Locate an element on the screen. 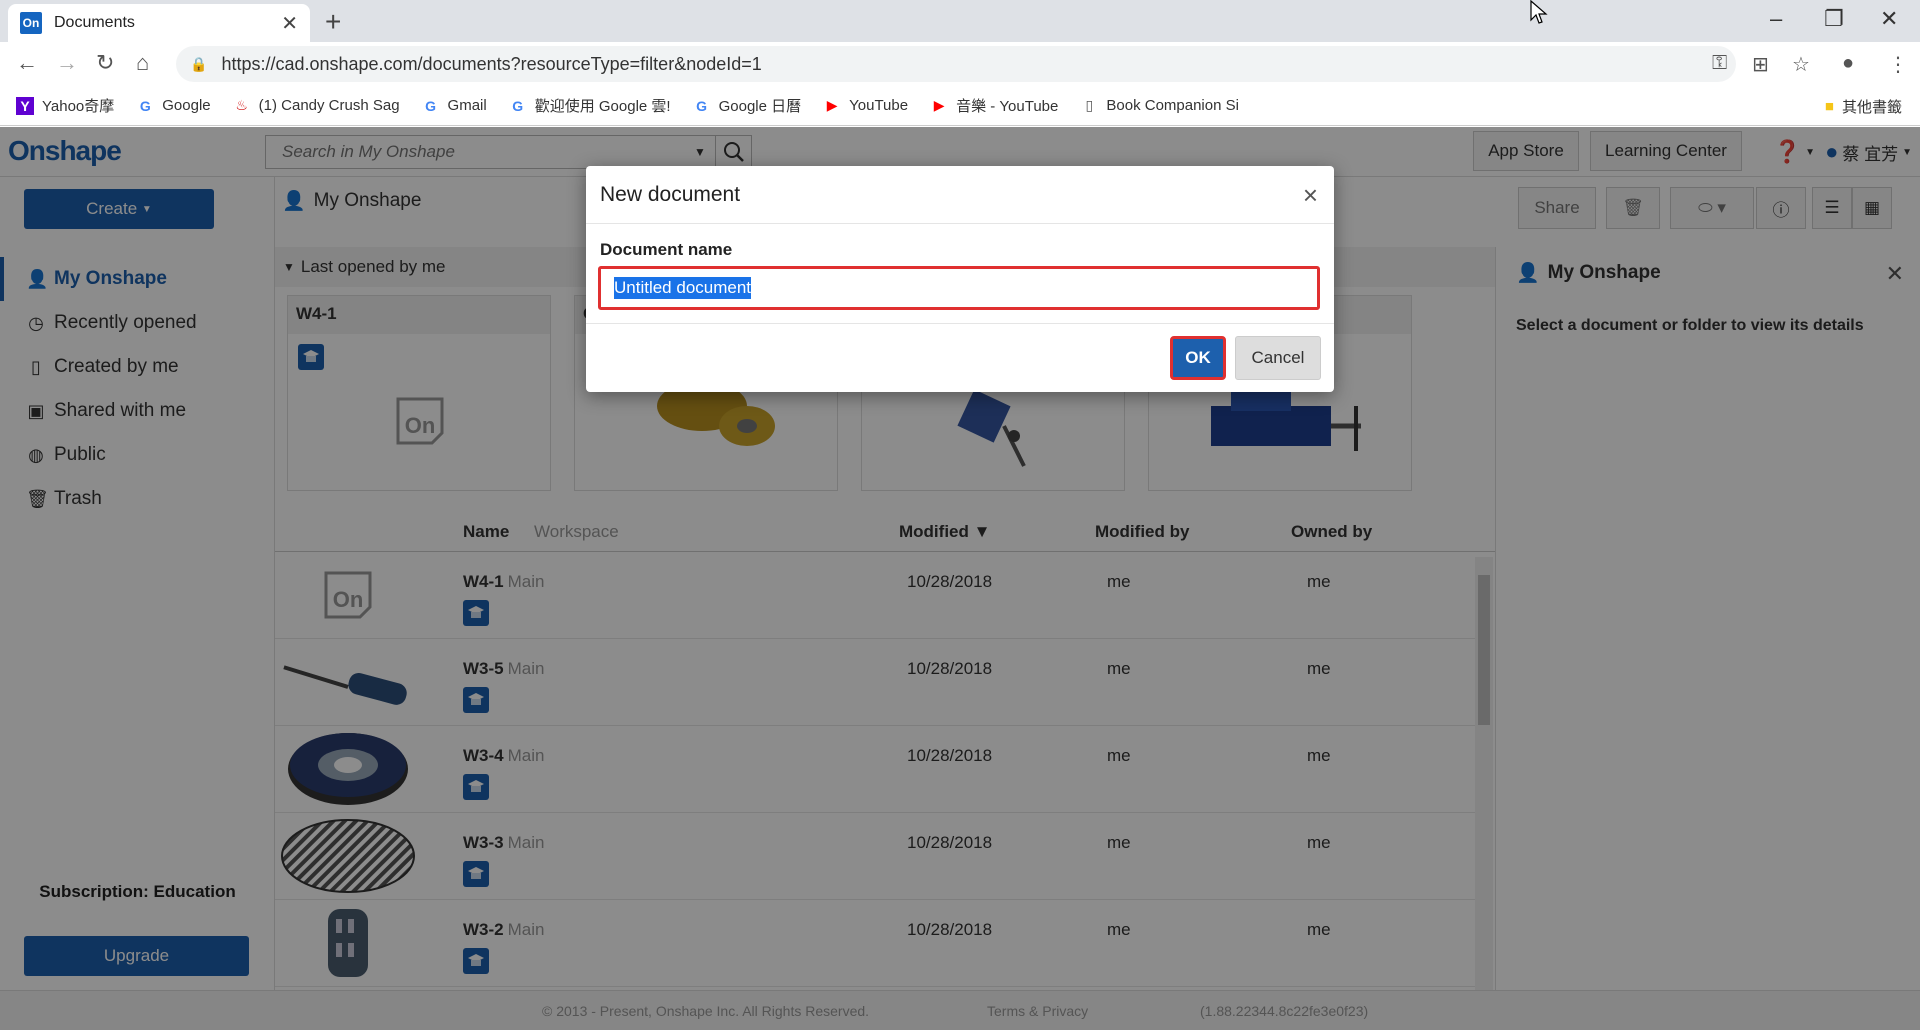 The height and width of the screenshot is (1030, 1920). home-icon: ⌂ is located at coordinates (142, 63).